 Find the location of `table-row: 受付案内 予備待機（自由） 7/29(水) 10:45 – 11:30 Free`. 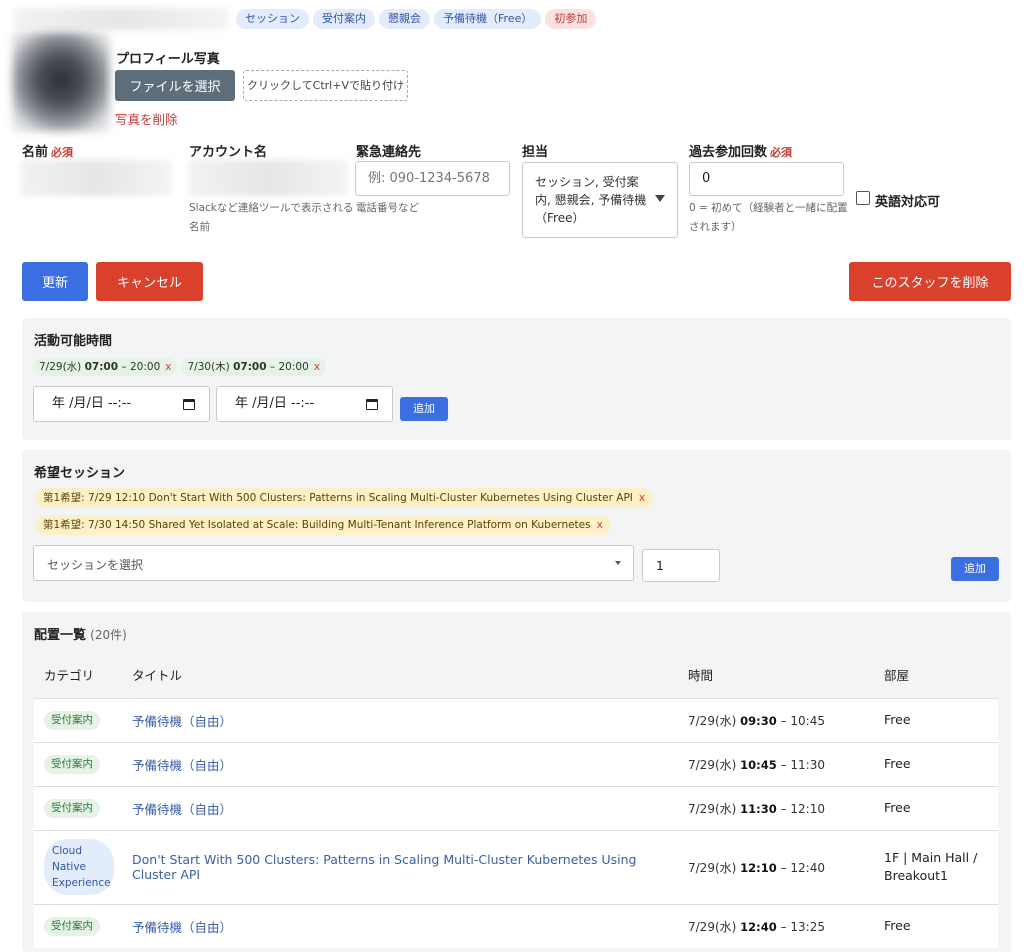

table-row: 受付案内 予備待機（自由） 7/29(水) 10:45 – 11:30 Free is located at coordinates (516, 763).